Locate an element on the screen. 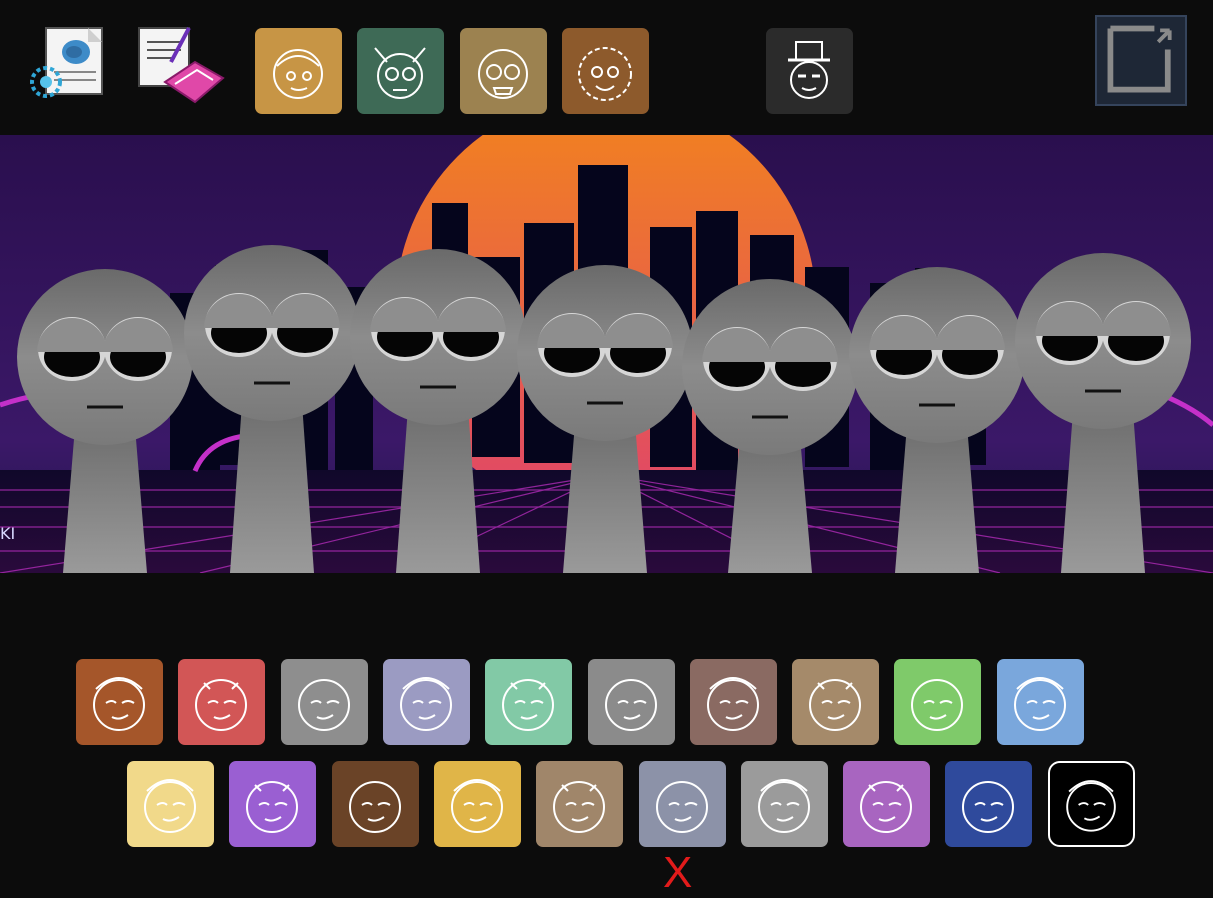 This screenshot has width=1213, height=898. robot-character is located at coordinates (426, 702).